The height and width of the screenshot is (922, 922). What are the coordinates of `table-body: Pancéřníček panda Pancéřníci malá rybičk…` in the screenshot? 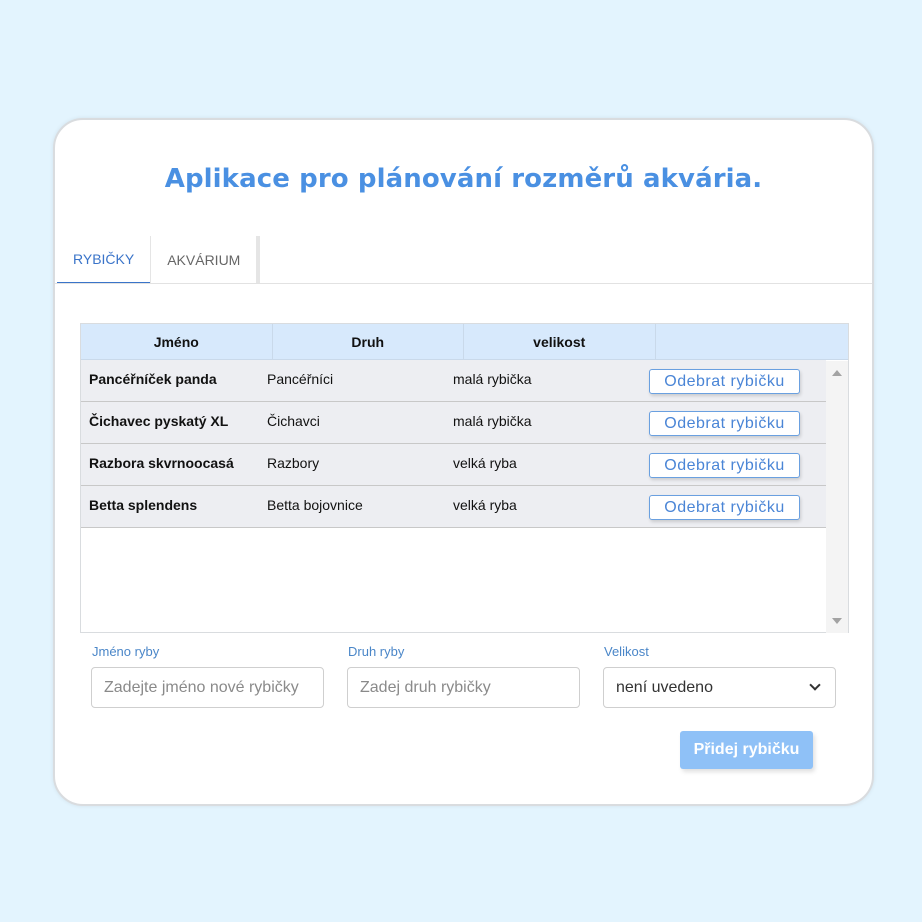 It's located at (453, 444).